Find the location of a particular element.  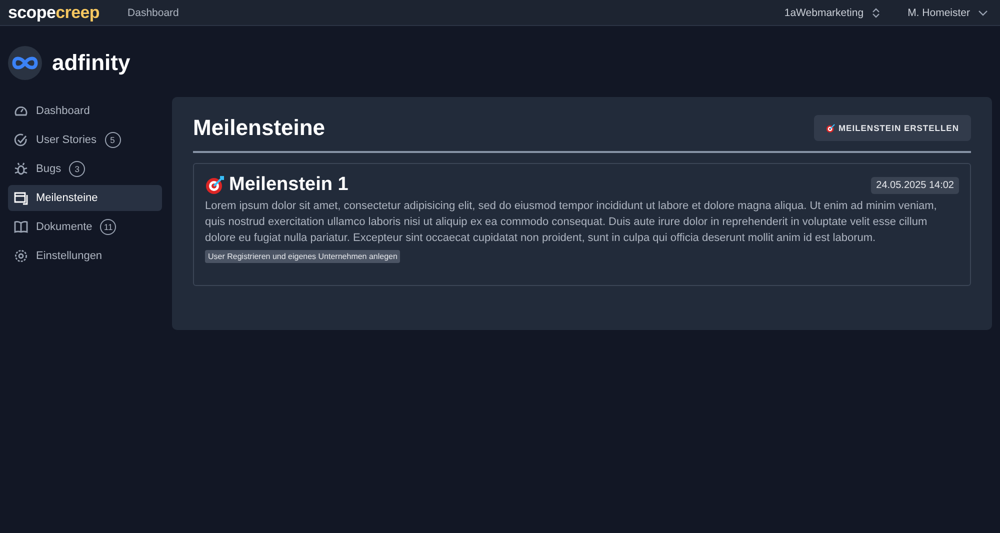

sidebar-item: Meilensteine is located at coordinates (85, 198).